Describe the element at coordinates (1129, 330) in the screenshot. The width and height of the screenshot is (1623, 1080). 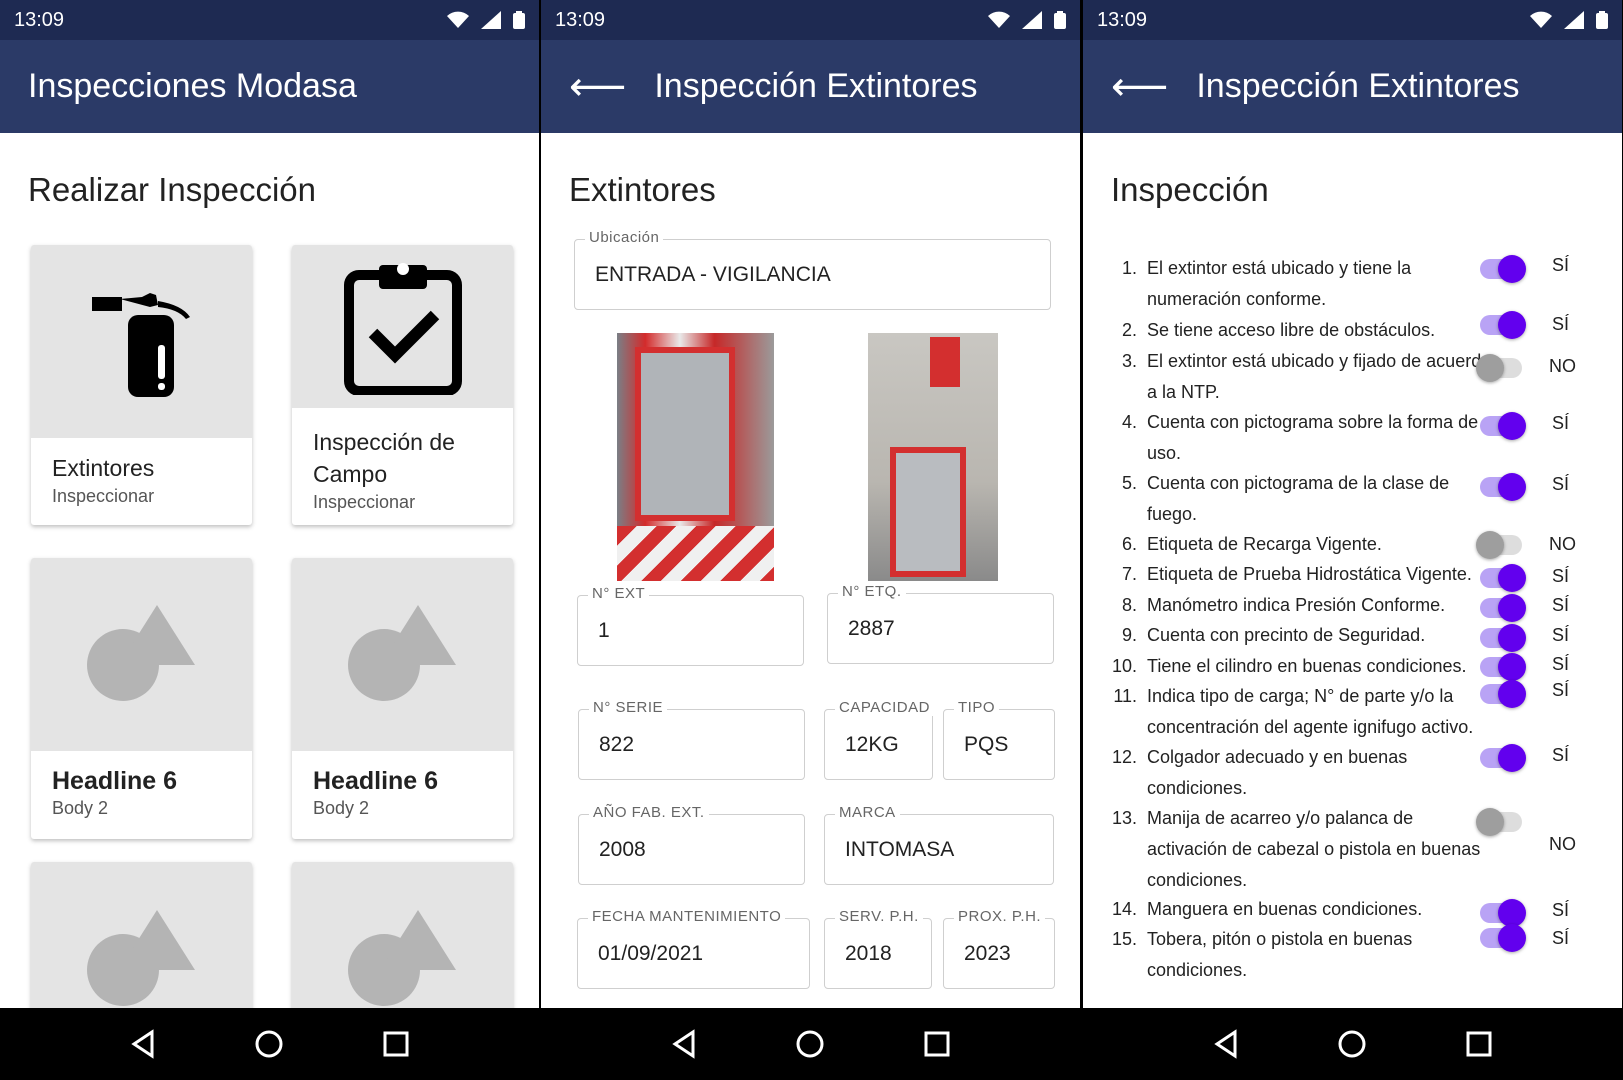
I see `item-number: 2.` at that location.